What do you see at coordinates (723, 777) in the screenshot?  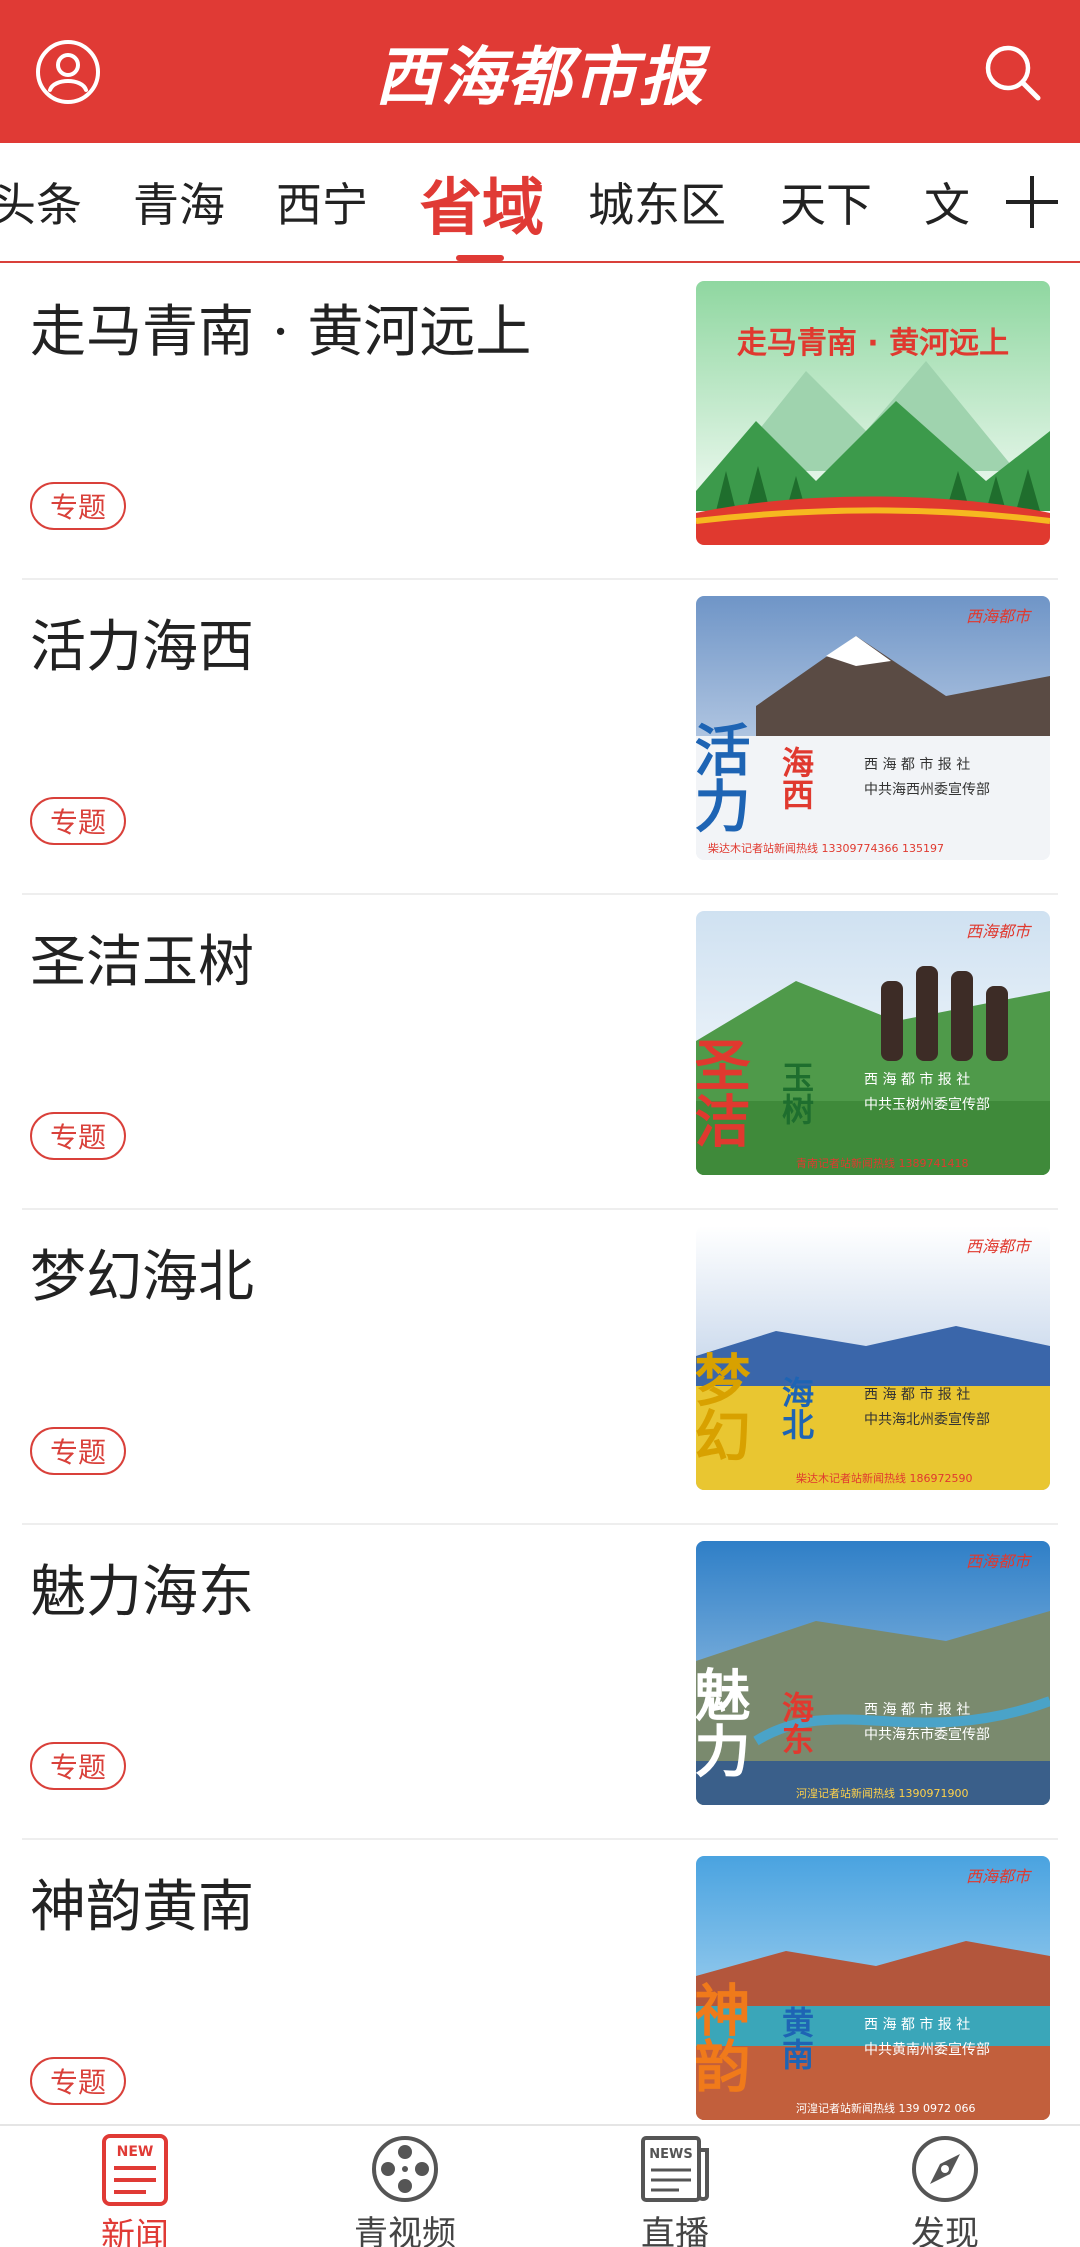 I see `thumbnail-big-text: 活力` at bounding box center [723, 777].